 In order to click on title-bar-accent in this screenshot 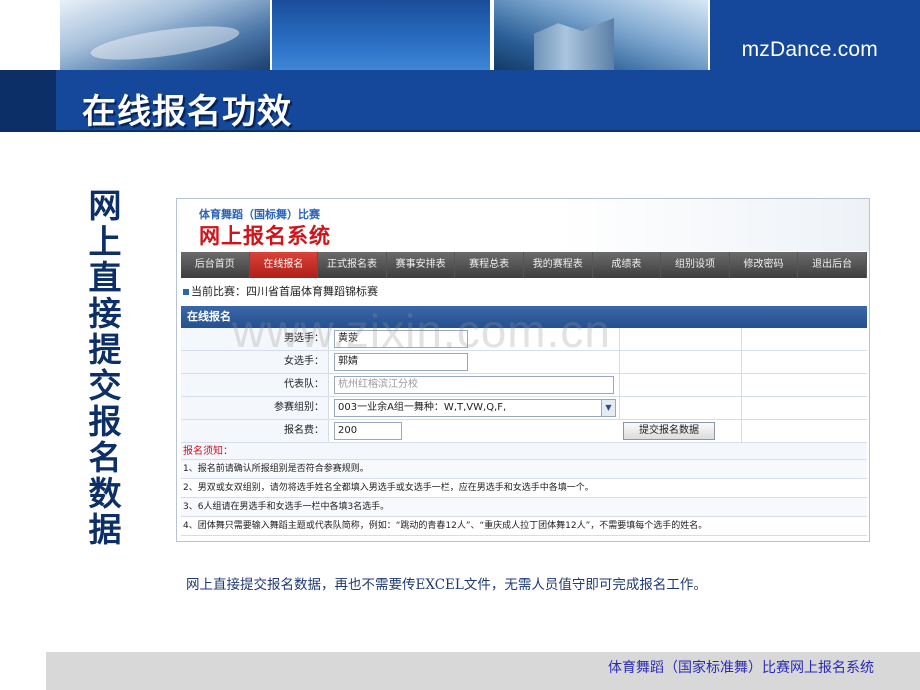, I will do `click(28, 101)`.